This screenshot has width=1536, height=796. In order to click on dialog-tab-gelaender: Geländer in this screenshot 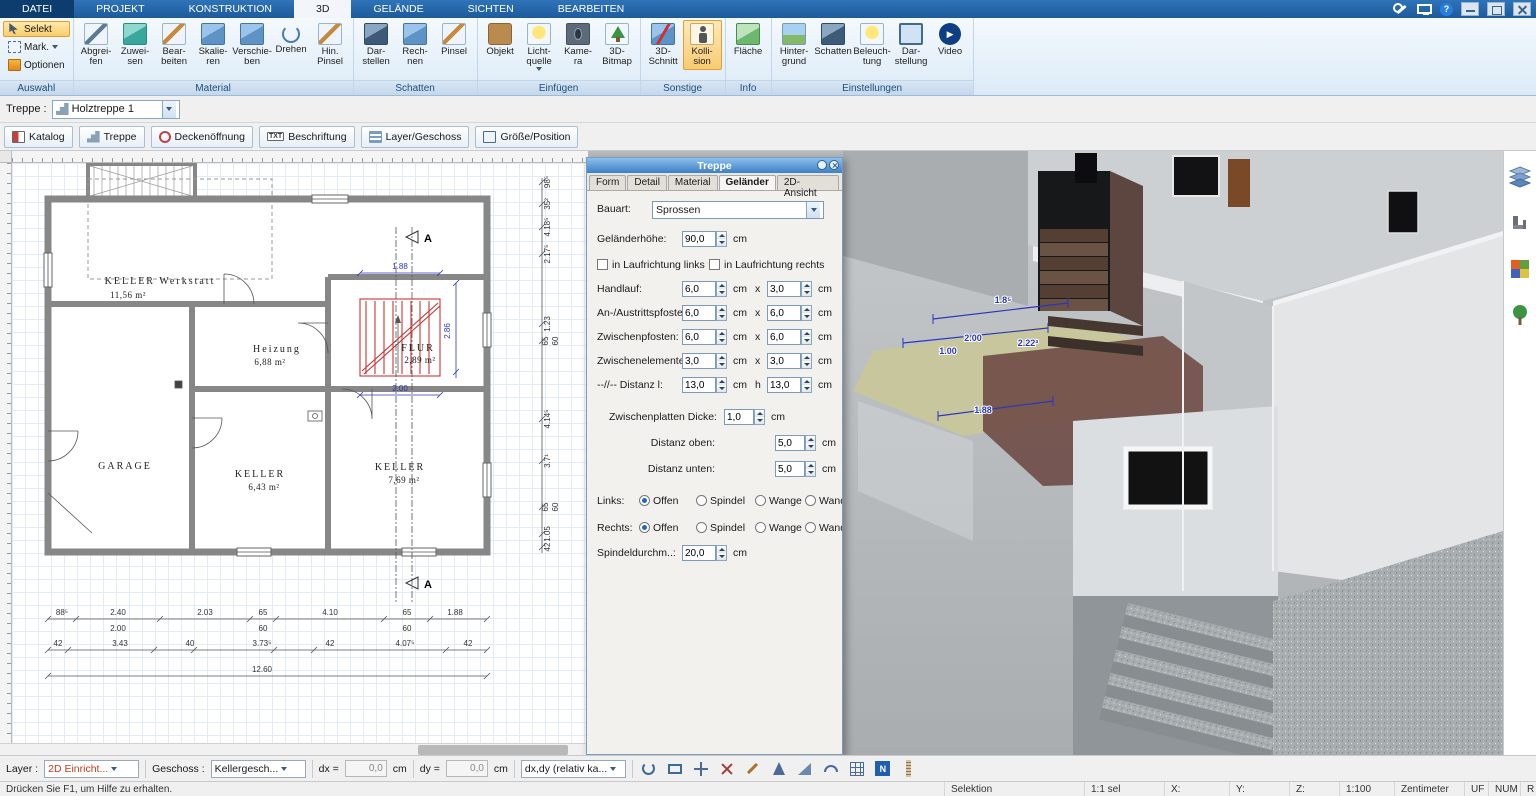, I will do `click(747, 182)`.